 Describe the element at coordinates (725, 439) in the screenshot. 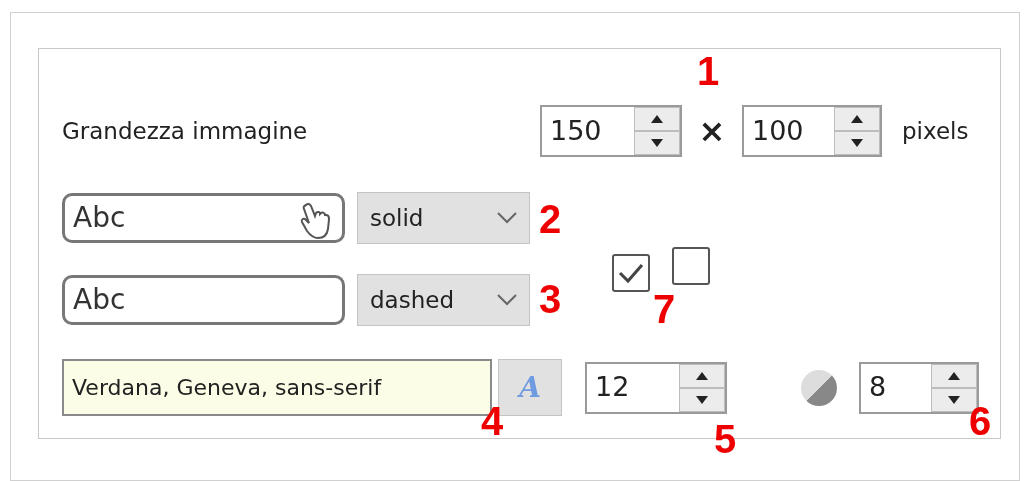

I see `callout-number: 5` at that location.